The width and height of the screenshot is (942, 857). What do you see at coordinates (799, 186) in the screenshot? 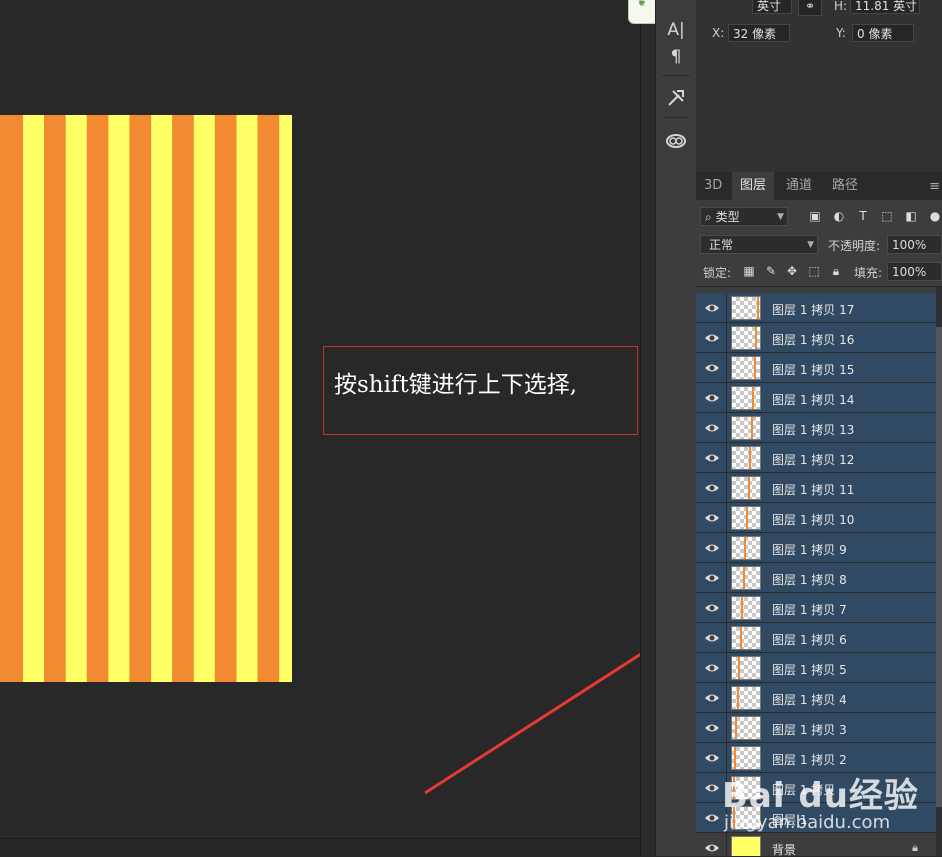
I see `tab-channels: 通道` at bounding box center [799, 186].